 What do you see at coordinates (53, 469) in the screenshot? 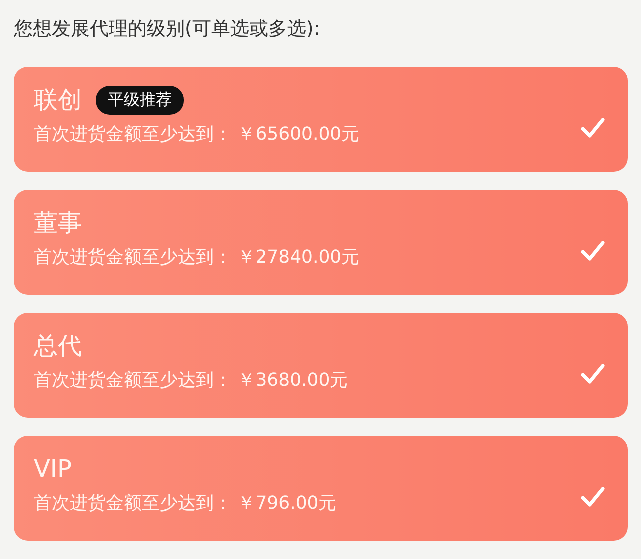
I see `level-name: VIP` at bounding box center [53, 469].